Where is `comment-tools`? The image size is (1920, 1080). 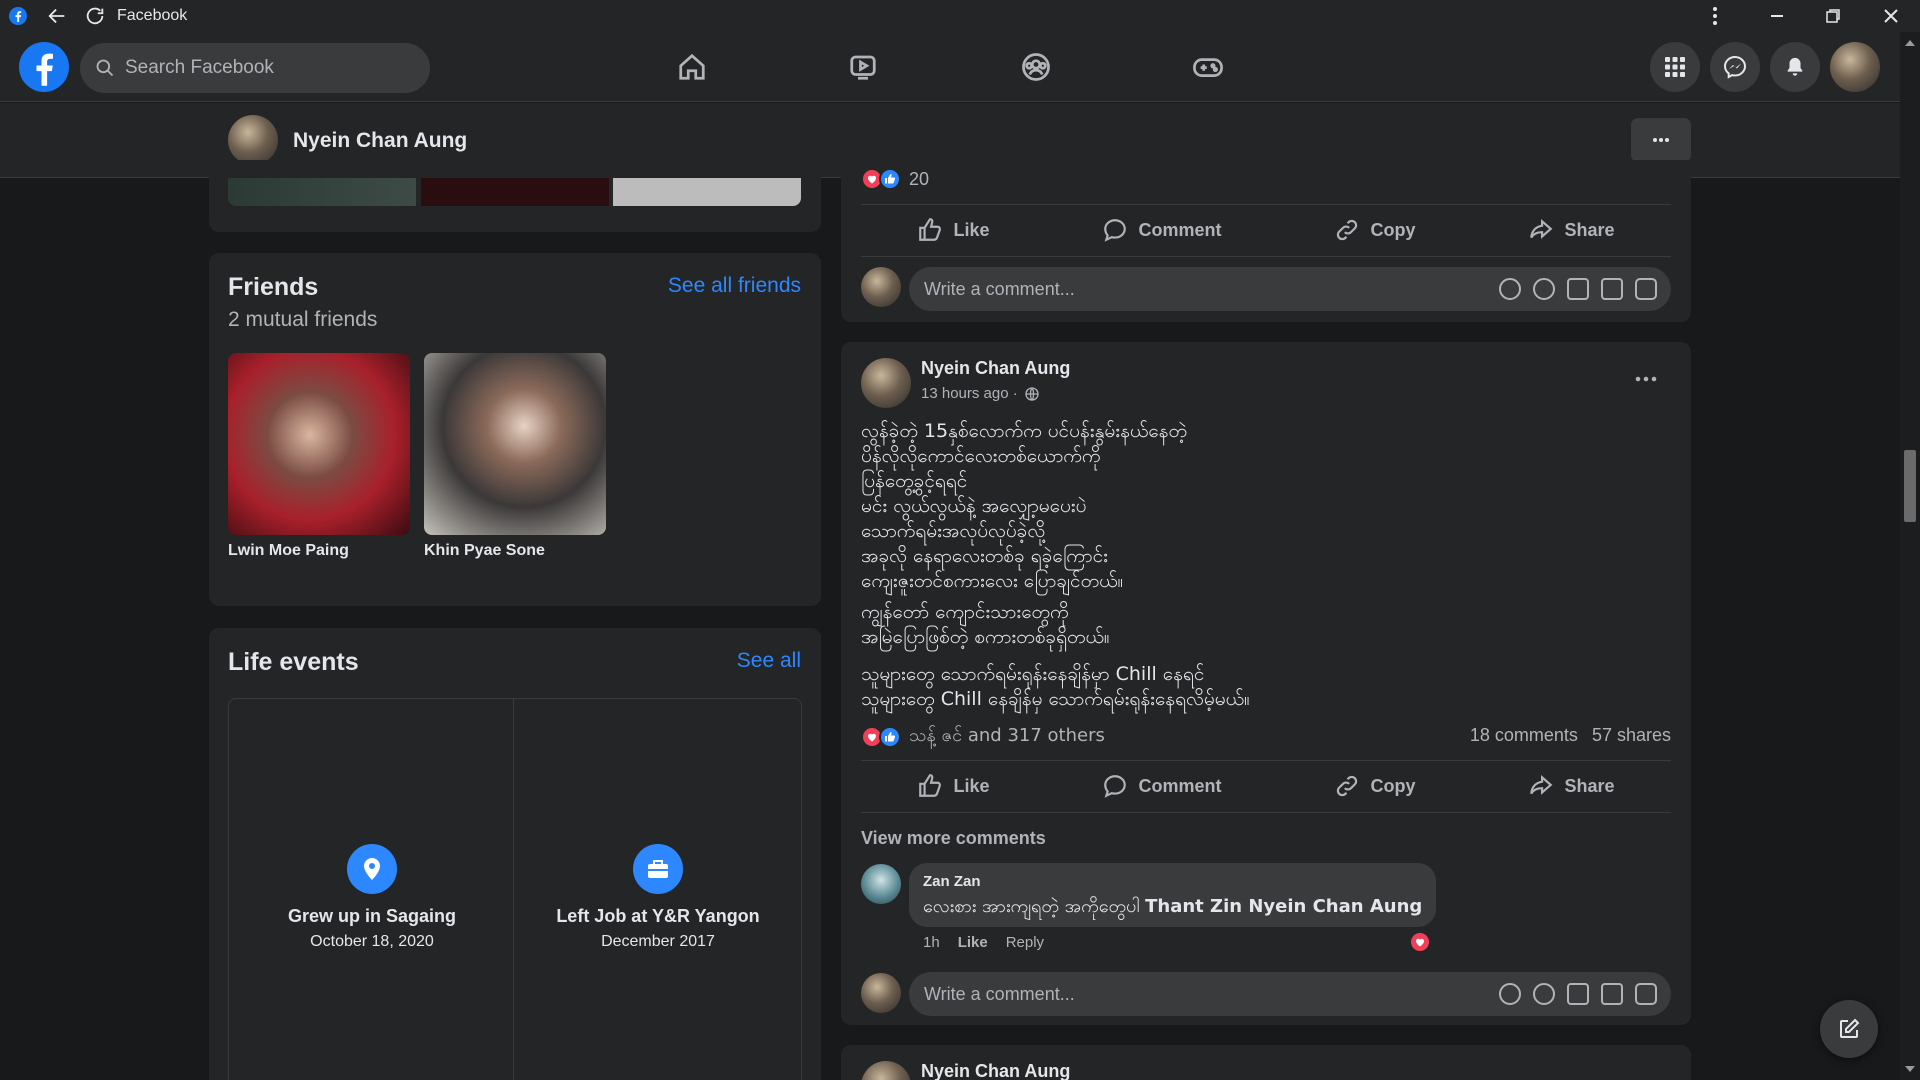
comment-tools is located at coordinates (1585, 289).